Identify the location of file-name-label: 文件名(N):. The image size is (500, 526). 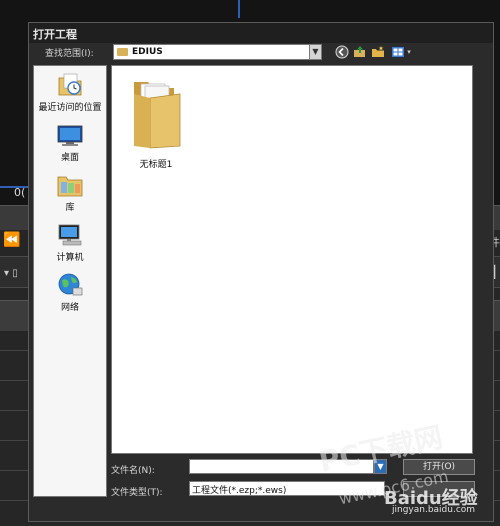
(133, 471).